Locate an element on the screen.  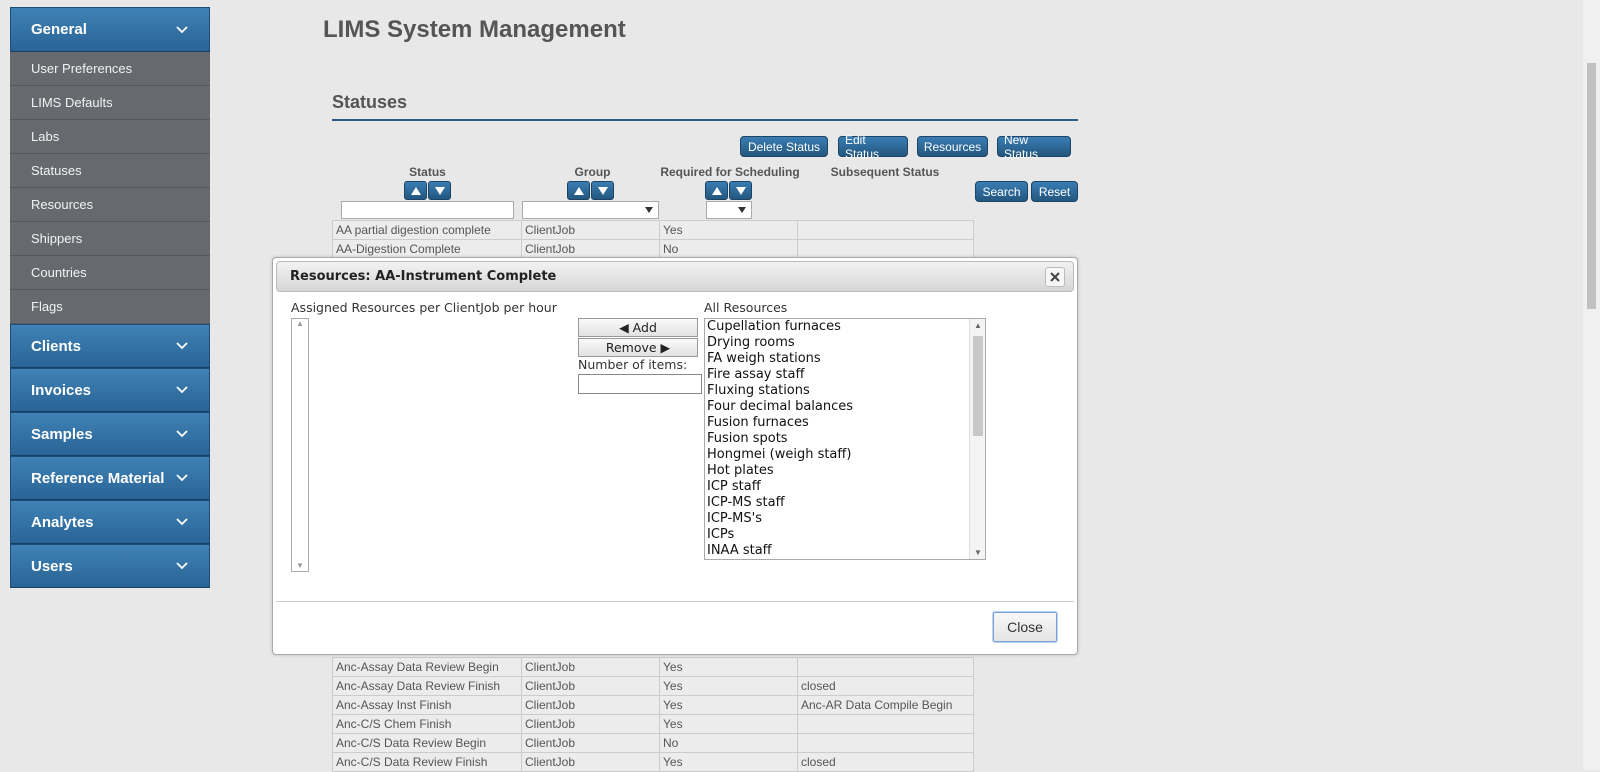
table-cell: closed is located at coordinates (885, 686).